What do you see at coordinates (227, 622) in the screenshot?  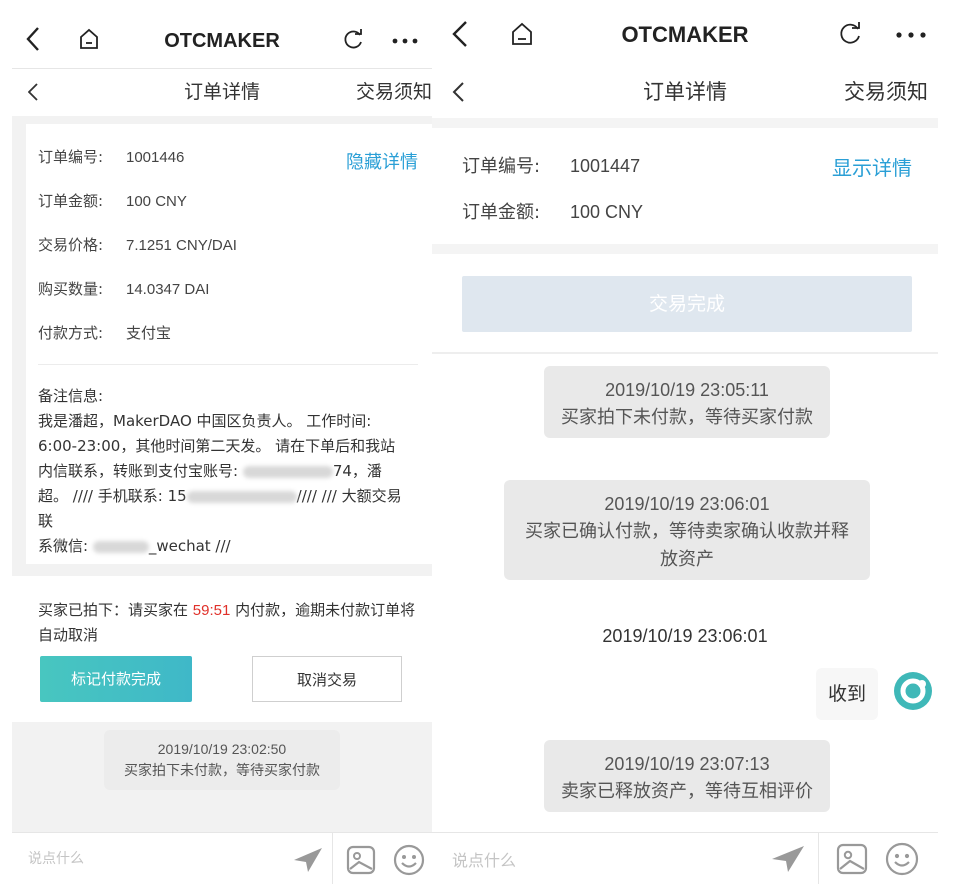 I see `payment-hint: 买家已拍下：请买家在 59:51 内付款，逾期未付款订单将自动取消` at bounding box center [227, 622].